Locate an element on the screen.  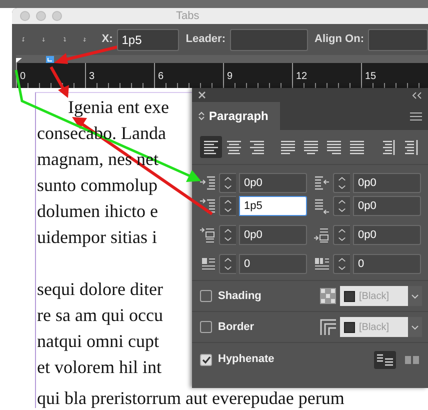
ruler-label: 3 is located at coordinates (91, 77).